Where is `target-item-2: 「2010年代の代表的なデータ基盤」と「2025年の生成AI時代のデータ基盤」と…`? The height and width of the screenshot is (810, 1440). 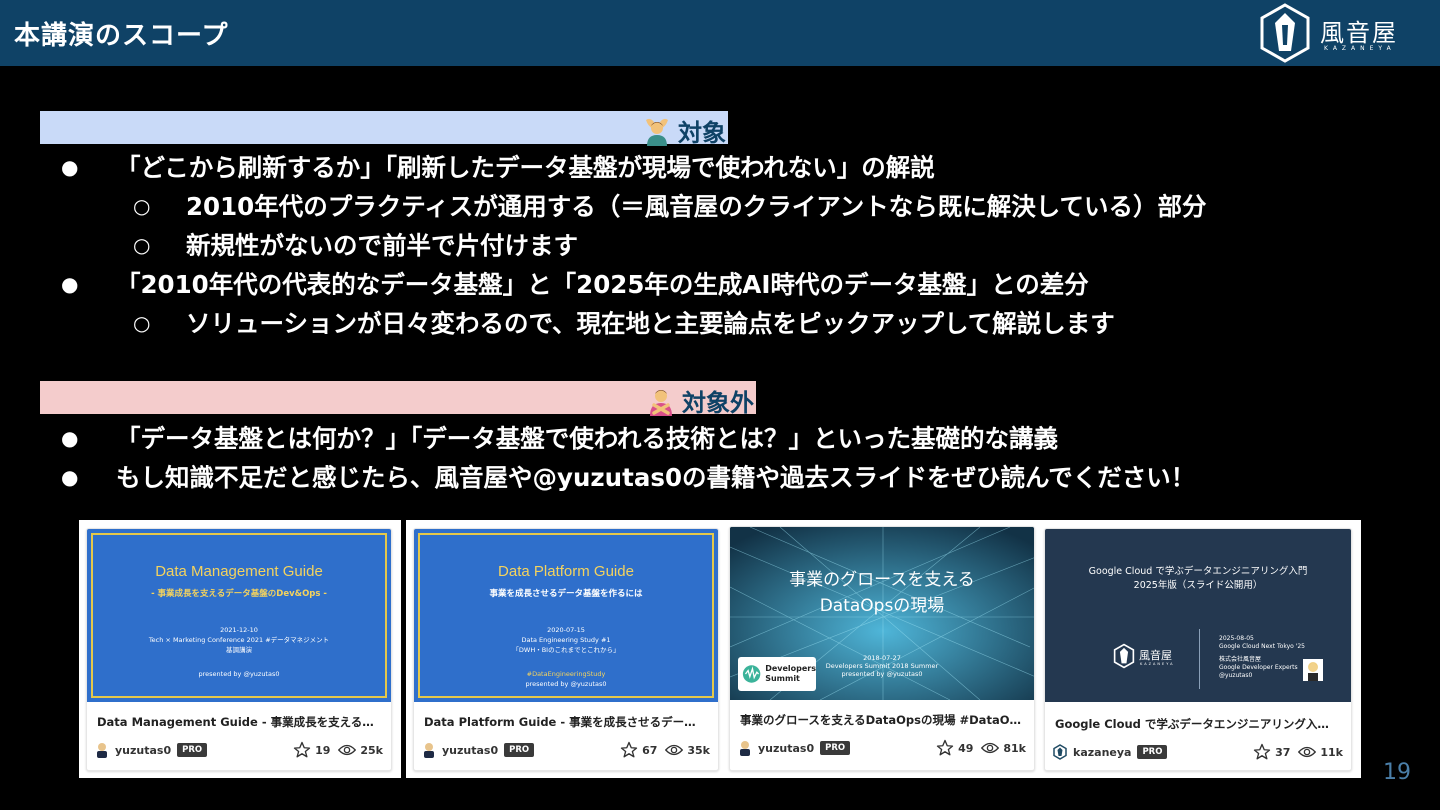
target-item-2: 「2010年代の代表的なデータ基盤」と「2025年の生成AI時代のデータ基盤」と… is located at coordinates (602, 284).